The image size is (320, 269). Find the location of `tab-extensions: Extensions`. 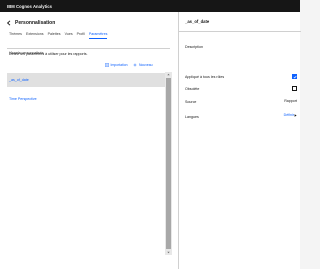

tab-extensions: Extensions is located at coordinates (35, 35).